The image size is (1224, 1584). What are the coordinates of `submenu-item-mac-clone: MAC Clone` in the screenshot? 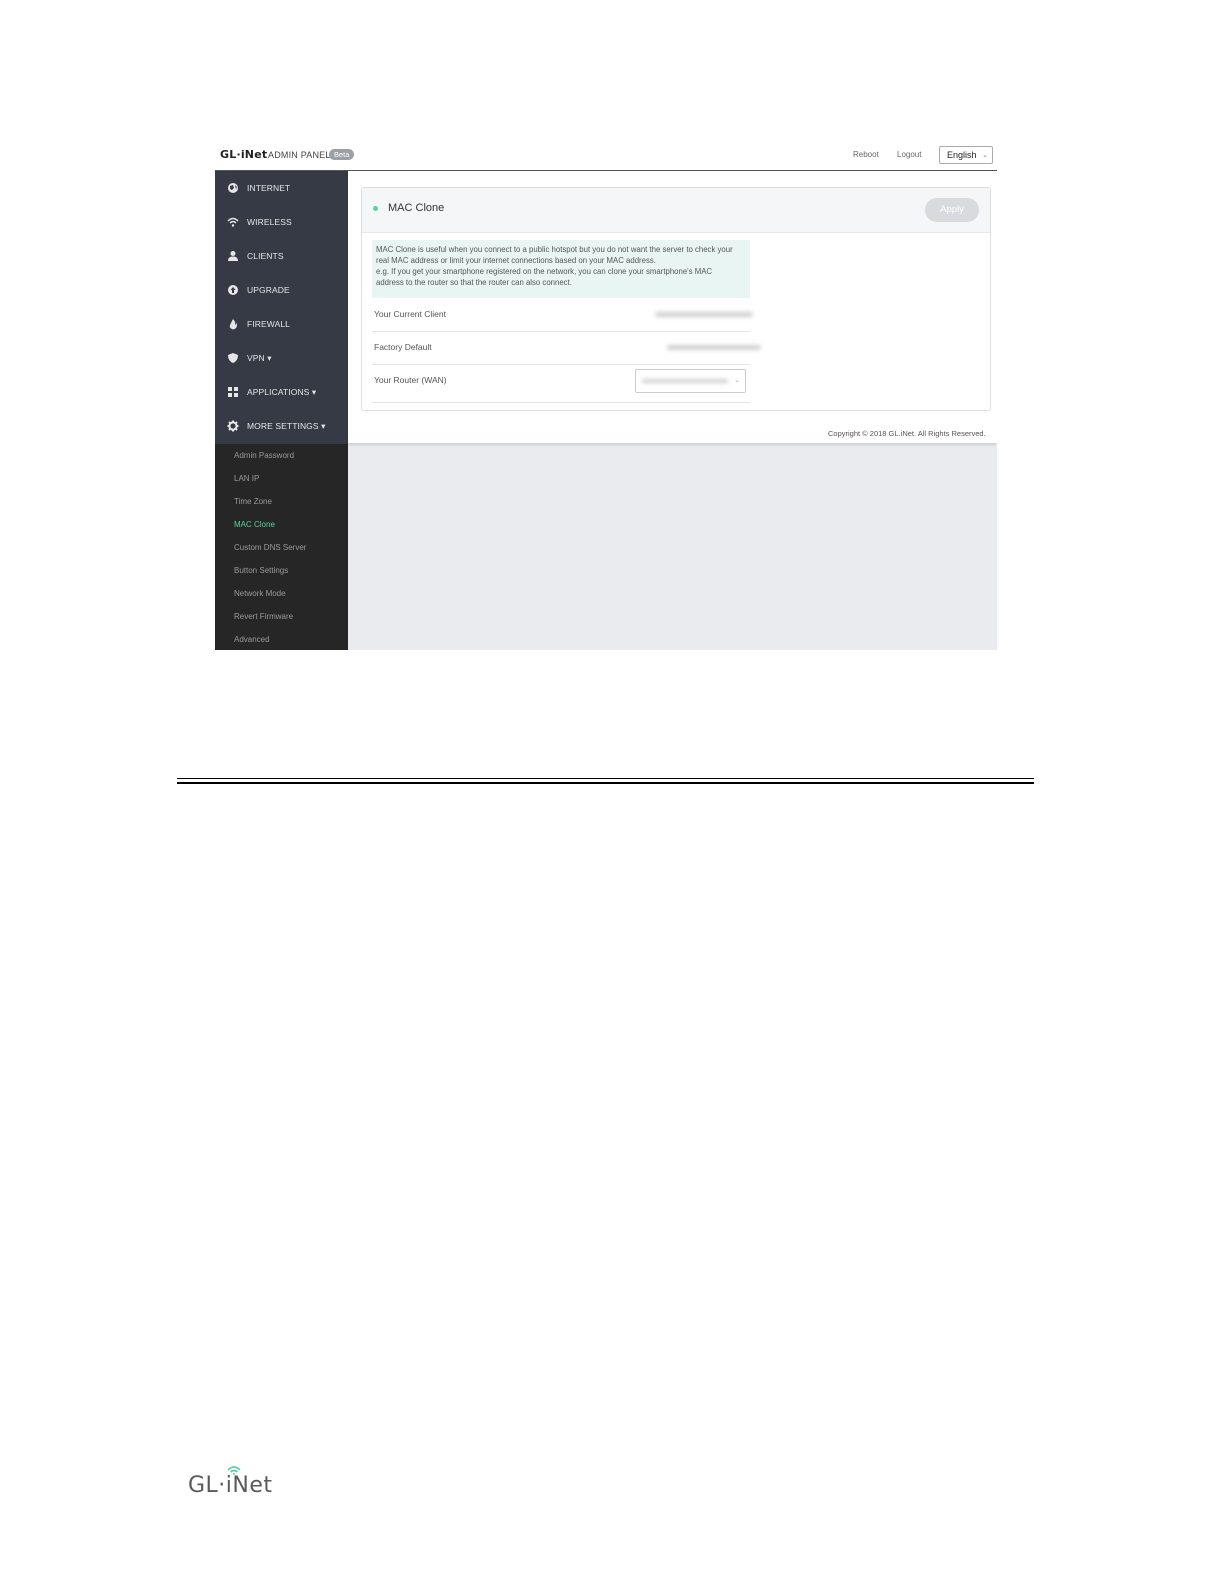 It's located at (254, 524).